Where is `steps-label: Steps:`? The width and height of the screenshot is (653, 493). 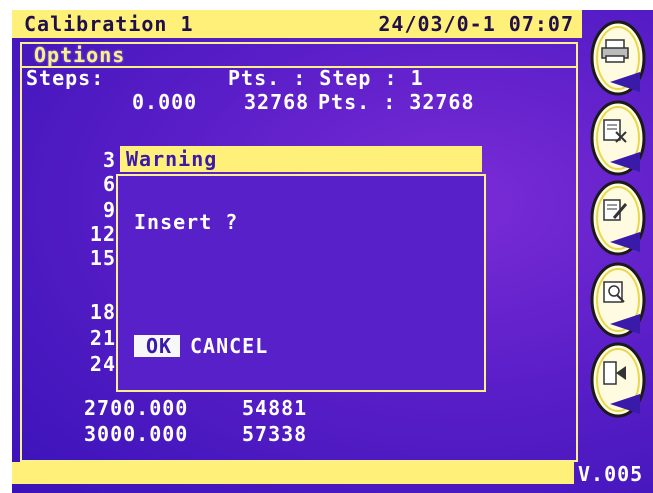 steps-label: Steps: is located at coordinates (65, 78).